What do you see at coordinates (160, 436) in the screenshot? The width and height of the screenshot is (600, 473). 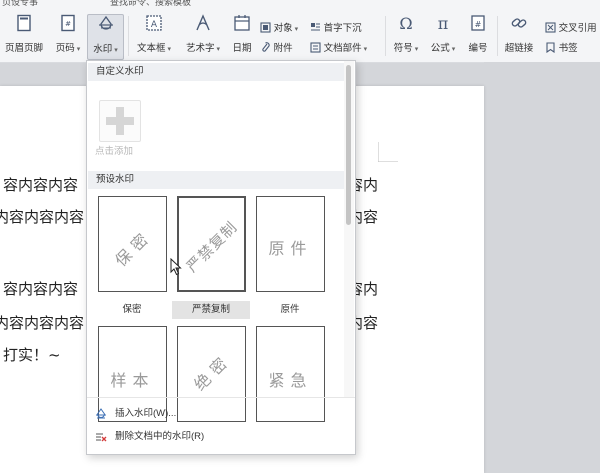 I see `delete-watermark-label: 删除文档中的水印(R)` at bounding box center [160, 436].